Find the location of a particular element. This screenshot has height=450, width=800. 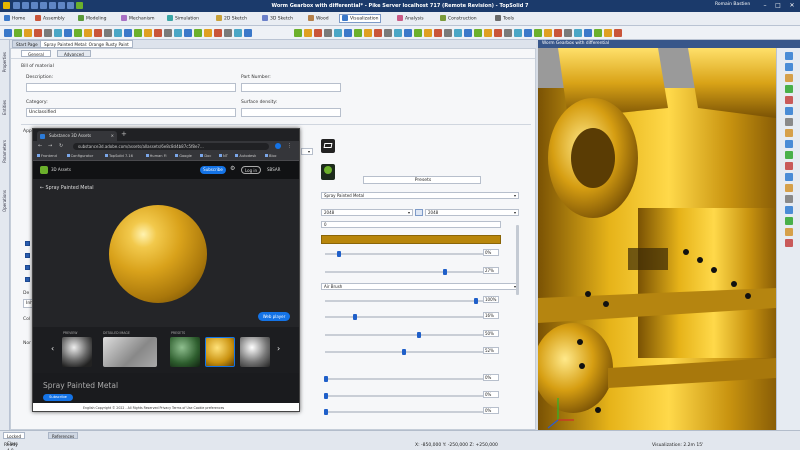

seed-input: 0 is located at coordinates (411, 224).